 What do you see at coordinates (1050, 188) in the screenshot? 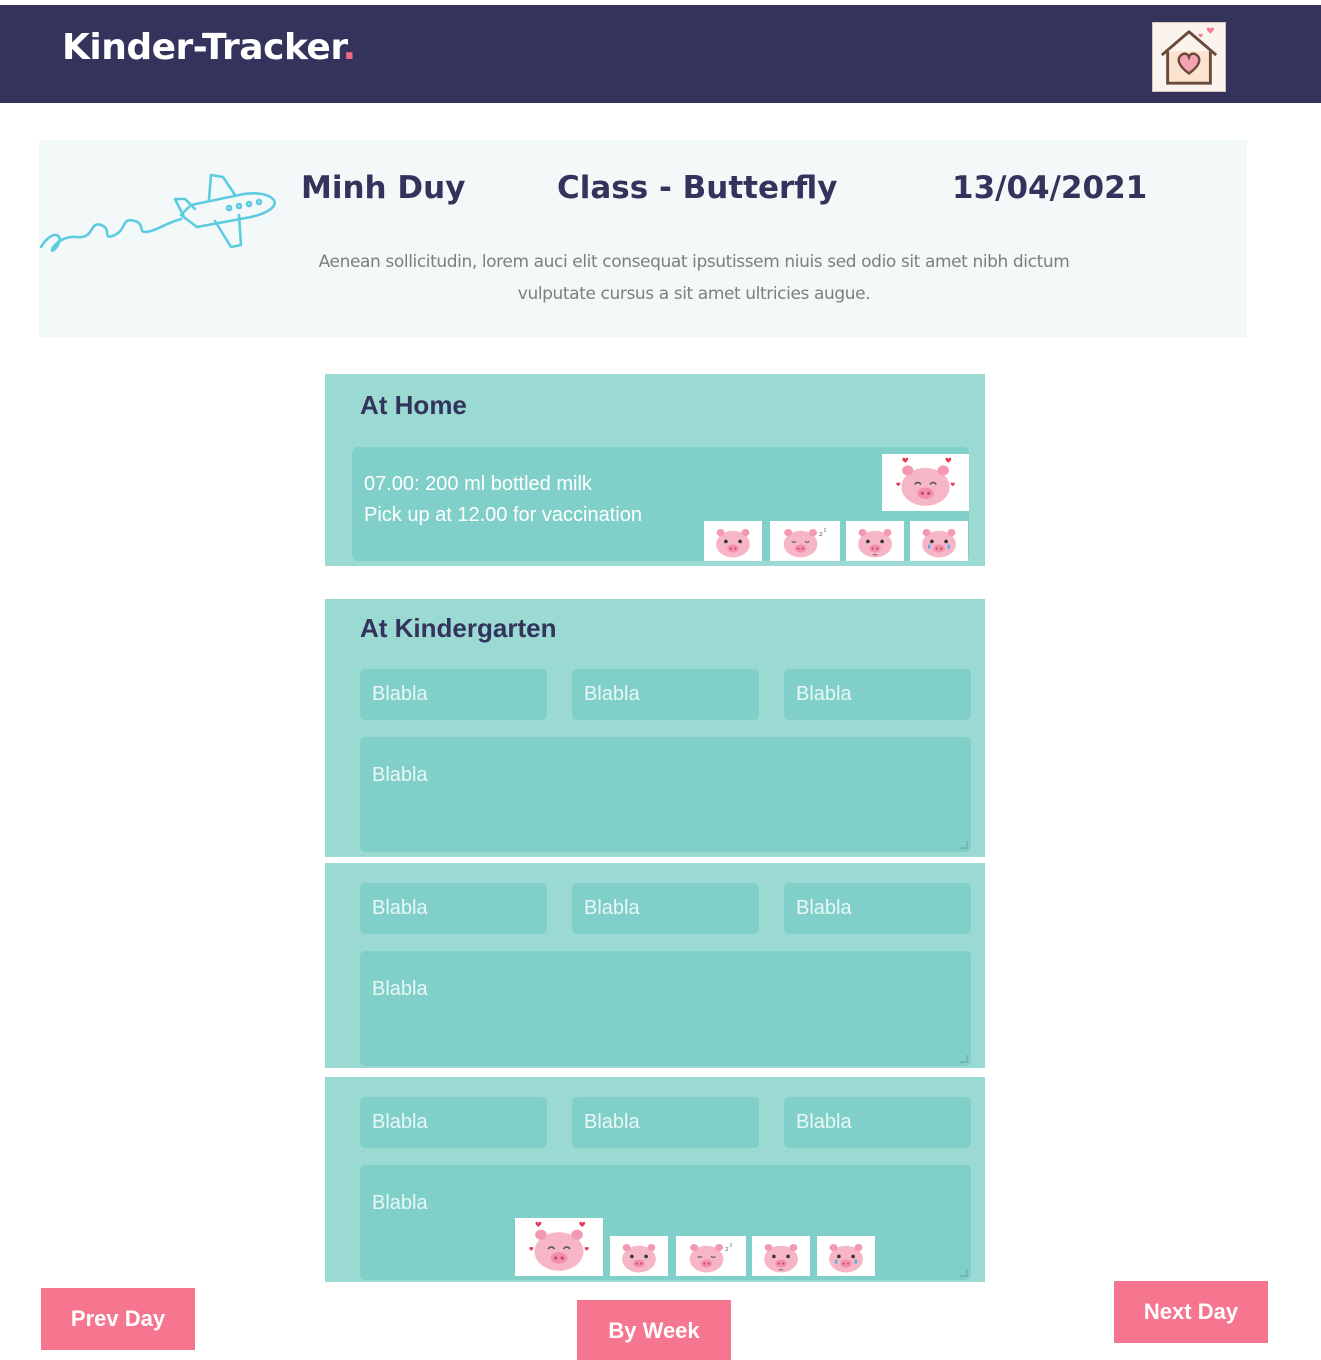
I see `current-date: 13/04/2021` at bounding box center [1050, 188].